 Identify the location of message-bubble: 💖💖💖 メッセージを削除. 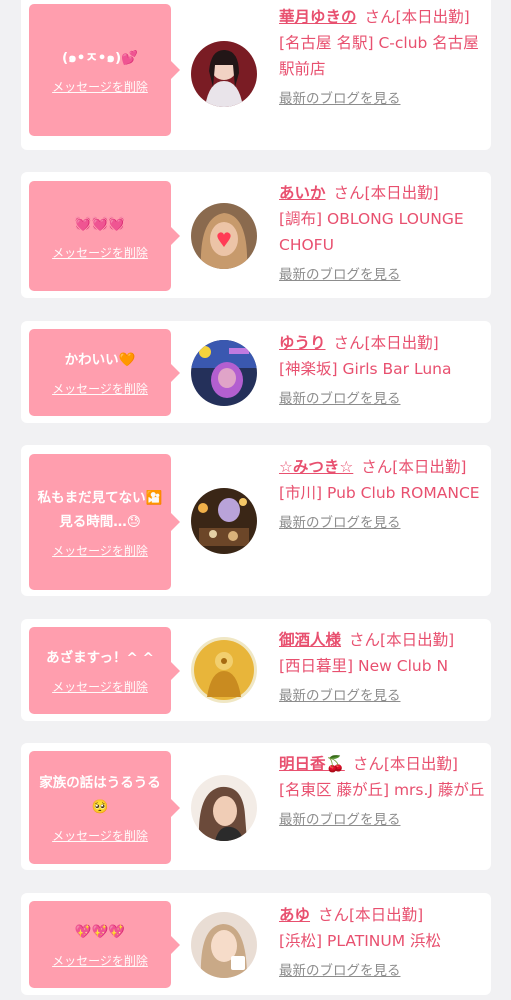
(104, 944).